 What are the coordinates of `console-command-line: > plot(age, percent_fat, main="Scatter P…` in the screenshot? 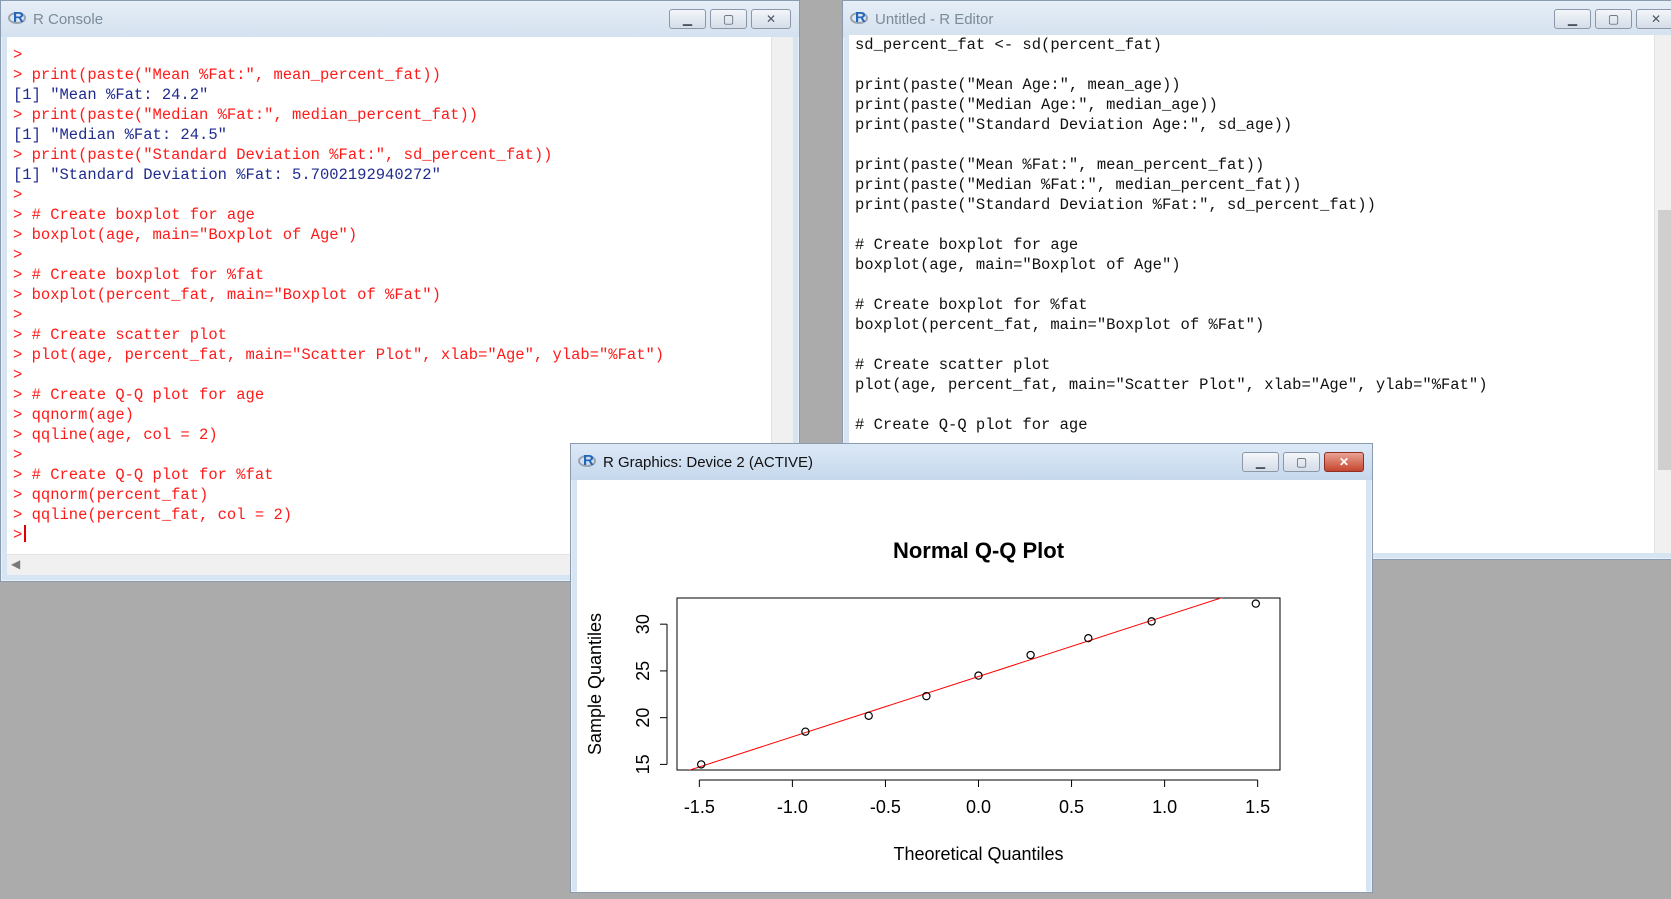 It's located at (339, 355).